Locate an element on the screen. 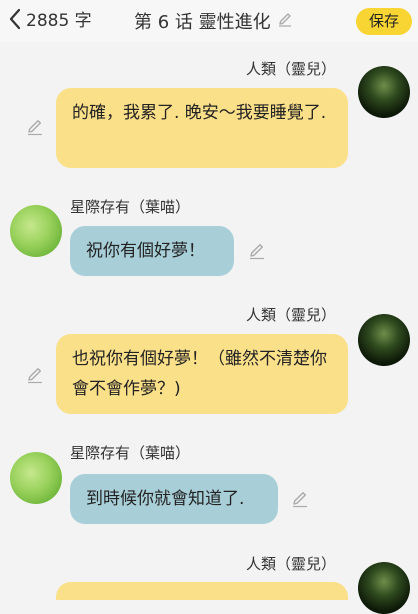  back-button: 2885 字 is located at coordinates (50, 18).